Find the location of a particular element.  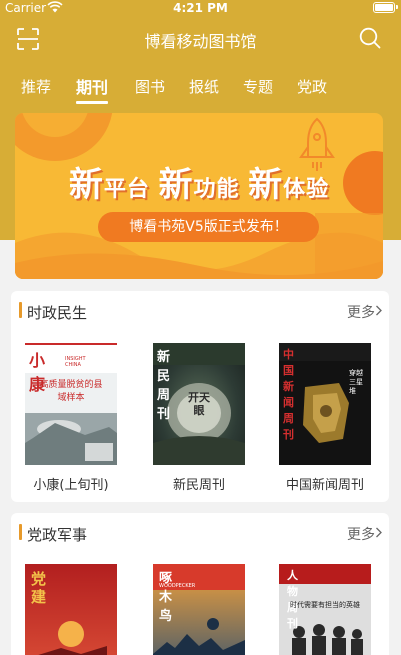

banner-headline-part: 功能 is located at coordinates (221, 189).